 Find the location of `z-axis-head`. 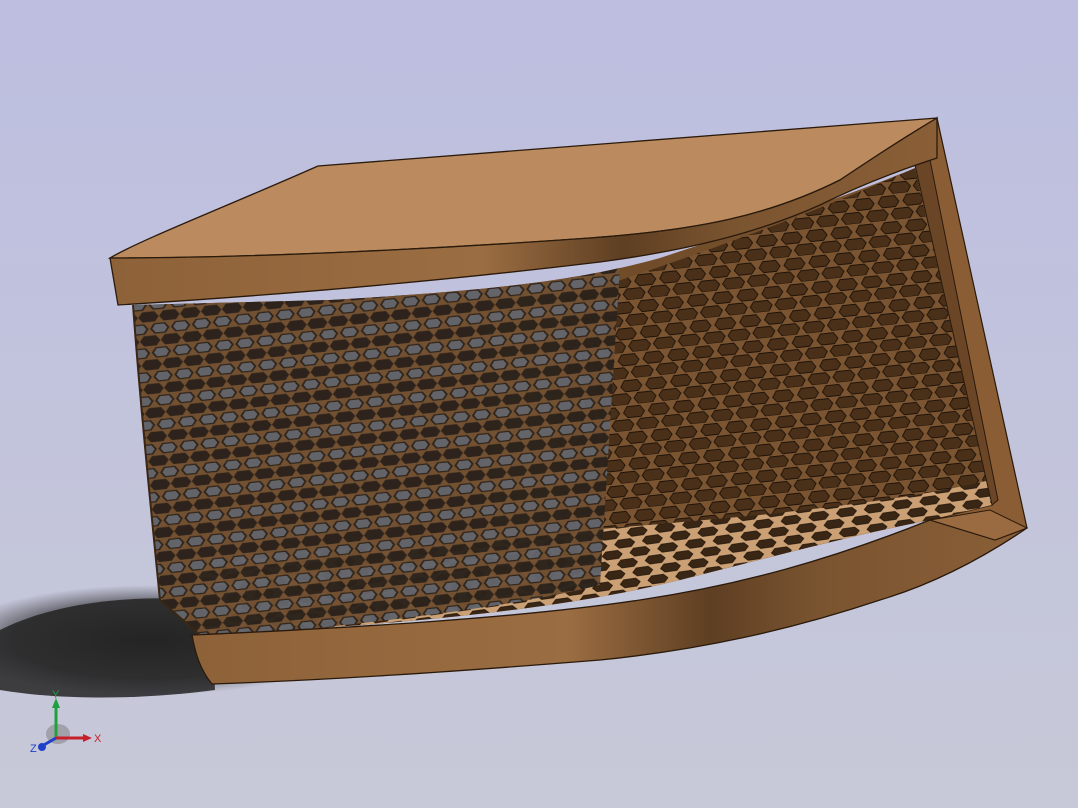

z-axis-head is located at coordinates (42, 747).